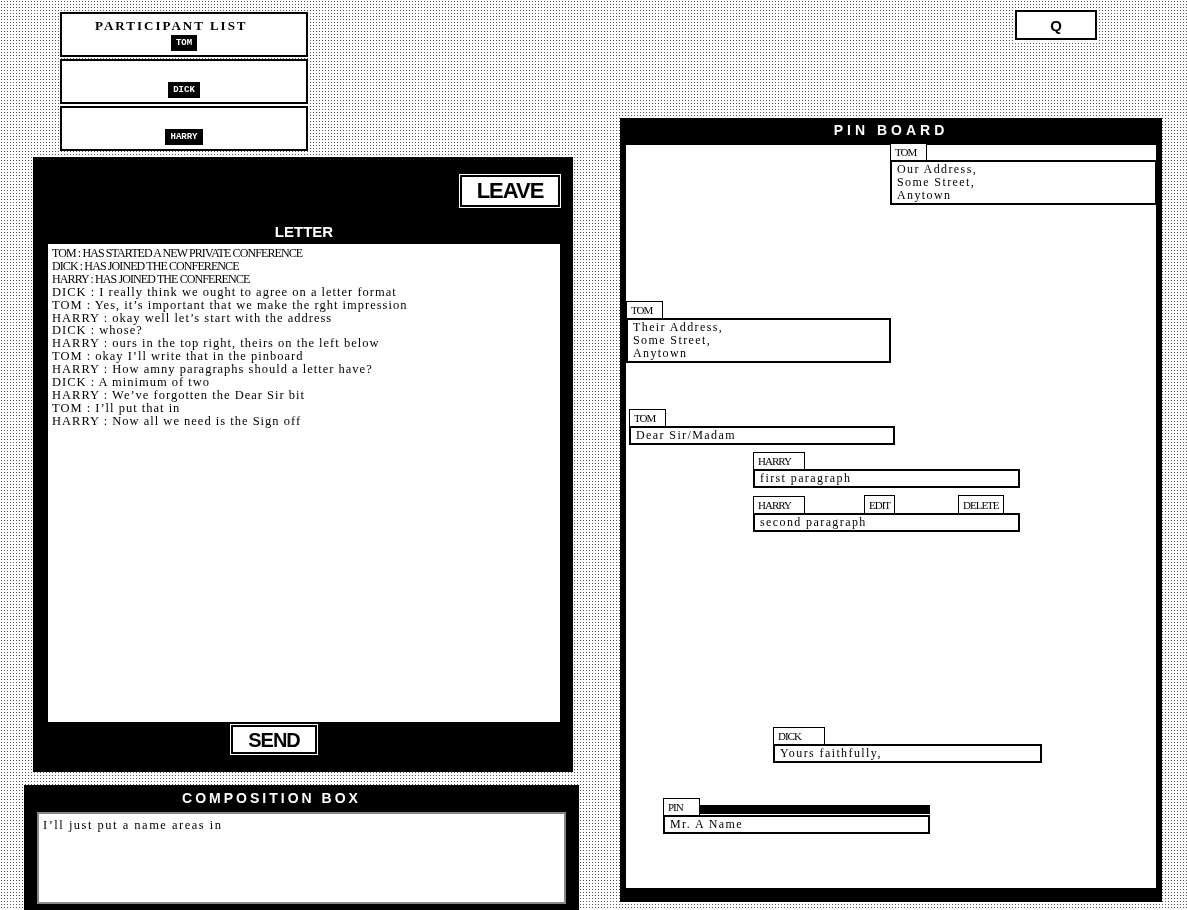 This screenshot has height=910, width=1187. I want to click on note-text: first paragraph, so click(806, 478).